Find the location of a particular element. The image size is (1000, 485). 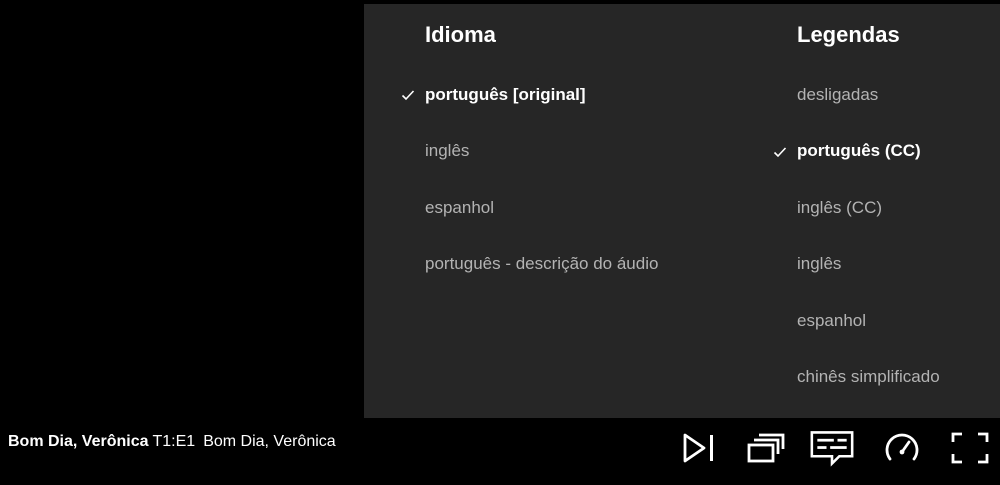

playback-speed-icon is located at coordinates (902, 447).